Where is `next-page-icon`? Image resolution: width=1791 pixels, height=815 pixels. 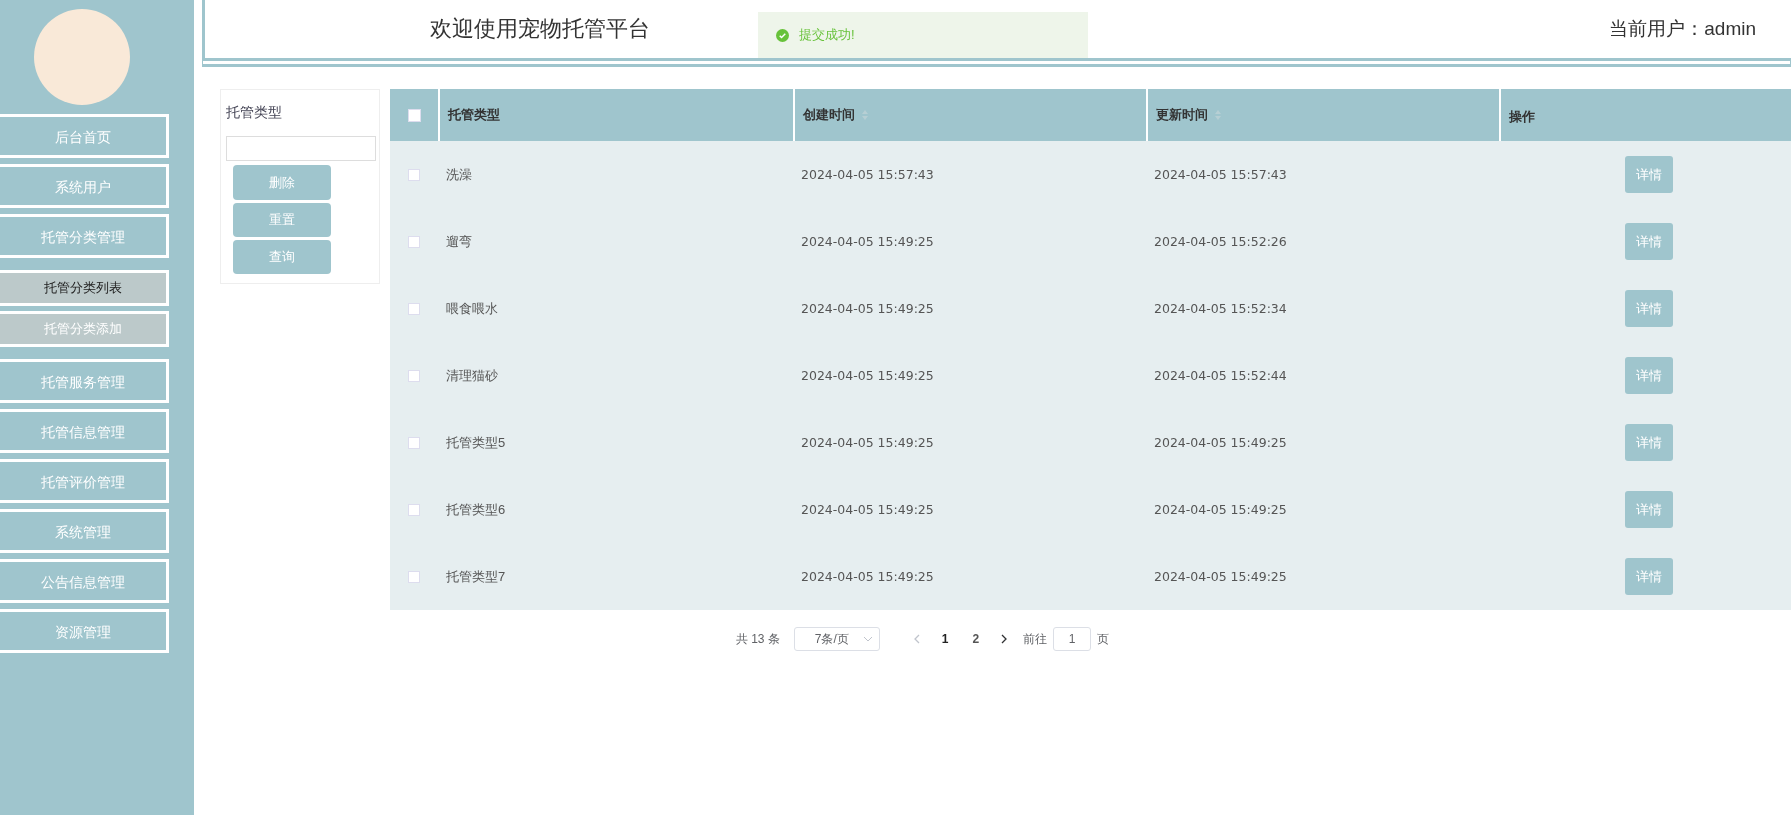 next-page-icon is located at coordinates (1004, 639).